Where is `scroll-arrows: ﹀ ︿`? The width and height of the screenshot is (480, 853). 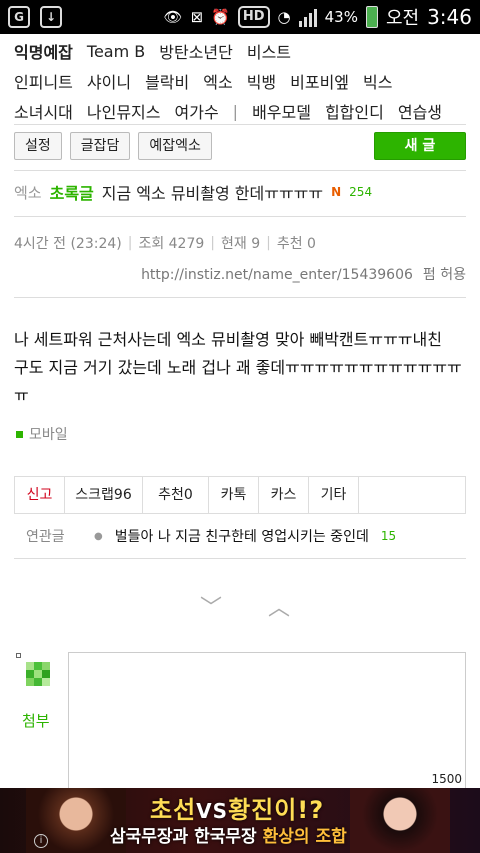
scroll-arrows: ﹀ ︿ is located at coordinates (245, 606).